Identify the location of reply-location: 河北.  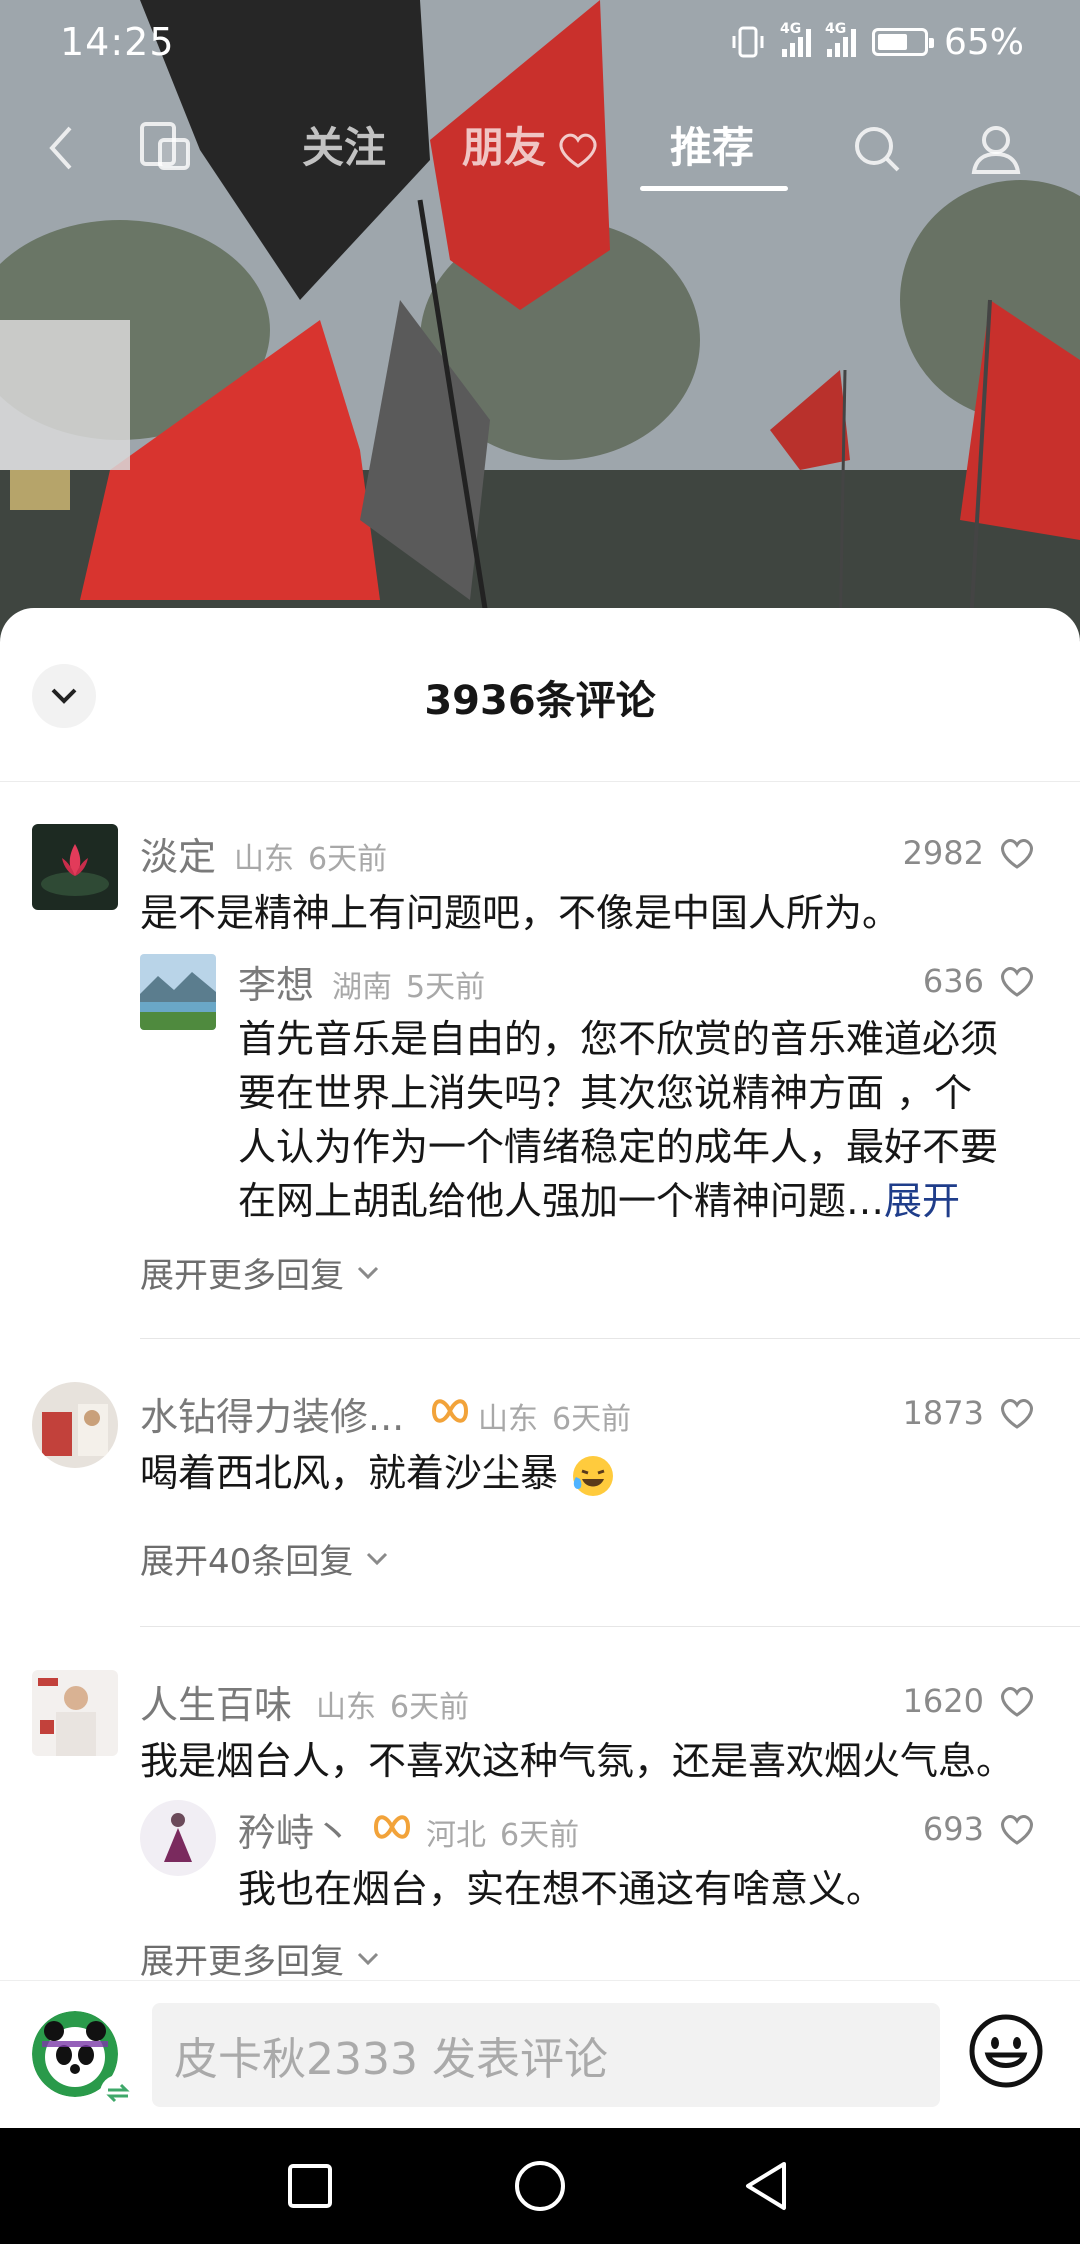
(456, 1835).